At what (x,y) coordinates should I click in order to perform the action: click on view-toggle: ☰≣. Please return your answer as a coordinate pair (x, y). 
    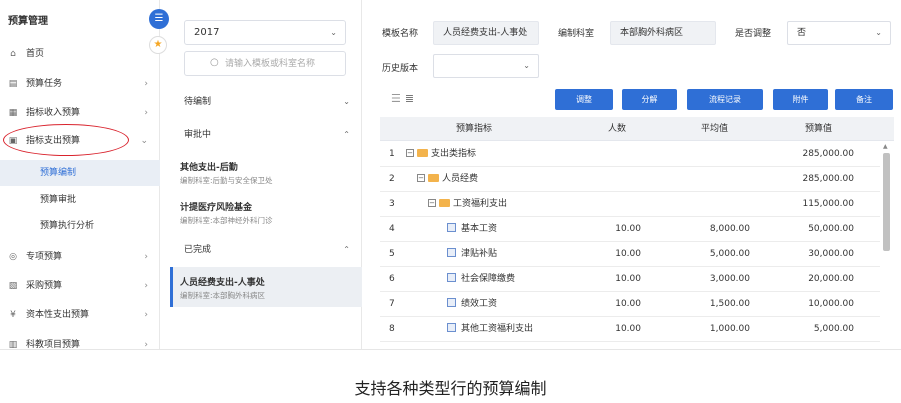
    Looking at the image, I should click on (404, 98).